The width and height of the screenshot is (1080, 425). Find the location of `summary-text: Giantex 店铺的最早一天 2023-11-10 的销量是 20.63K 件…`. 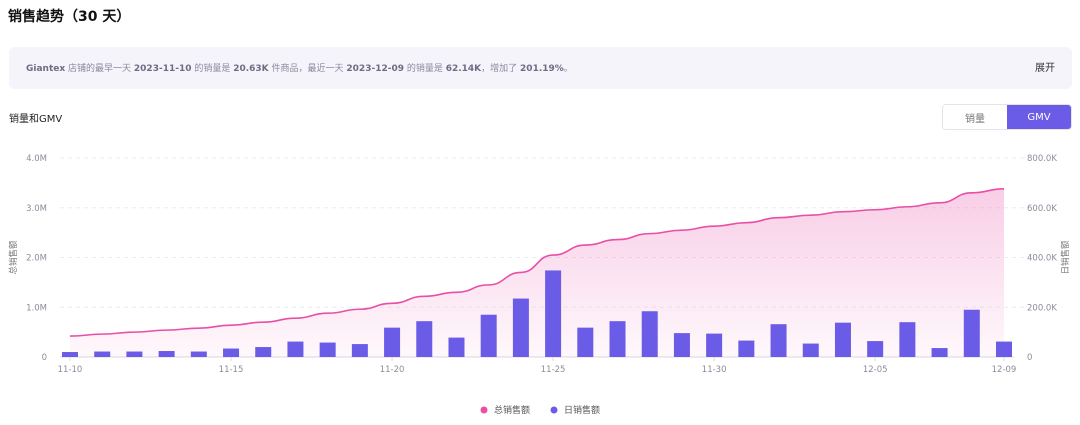

summary-text: Giantex 店铺的最早一天 2023-11-10 的销量是 20.63K 件… is located at coordinates (299, 69).